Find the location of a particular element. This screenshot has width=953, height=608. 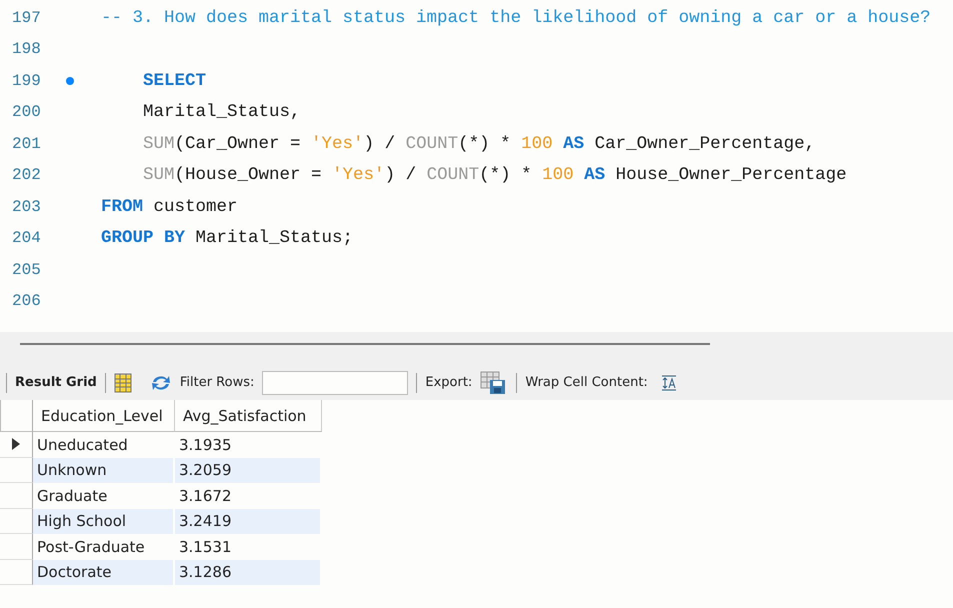

column-header: Avg_Satisfaction is located at coordinates (248, 416).